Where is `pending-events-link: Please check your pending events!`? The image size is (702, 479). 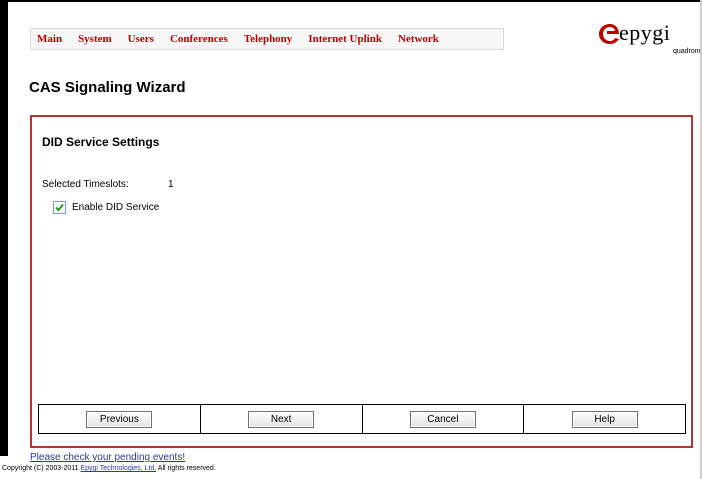
pending-events-link: Please check your pending events! is located at coordinates (107, 457).